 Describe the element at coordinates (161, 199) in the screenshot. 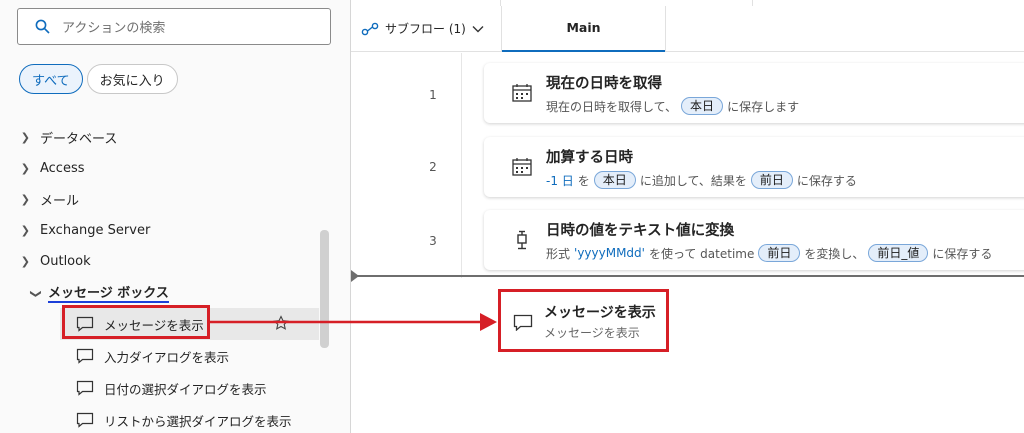

I see `tree-group: ❯ メール` at that location.